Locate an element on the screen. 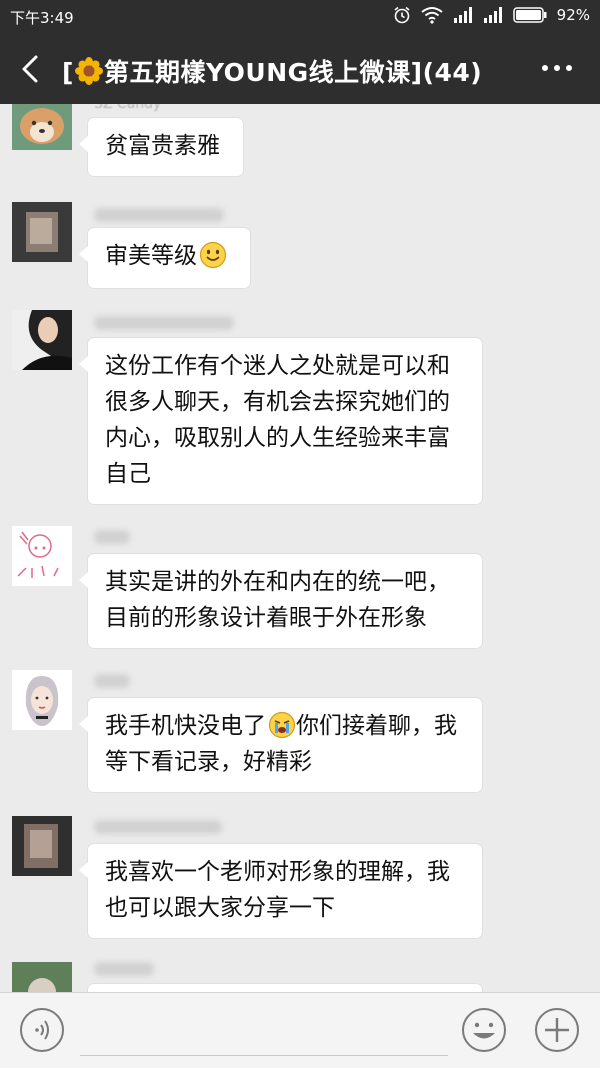 This screenshot has height=1068, width=600. message-line: 也可以跟大家分享一下 is located at coordinates (220, 908).